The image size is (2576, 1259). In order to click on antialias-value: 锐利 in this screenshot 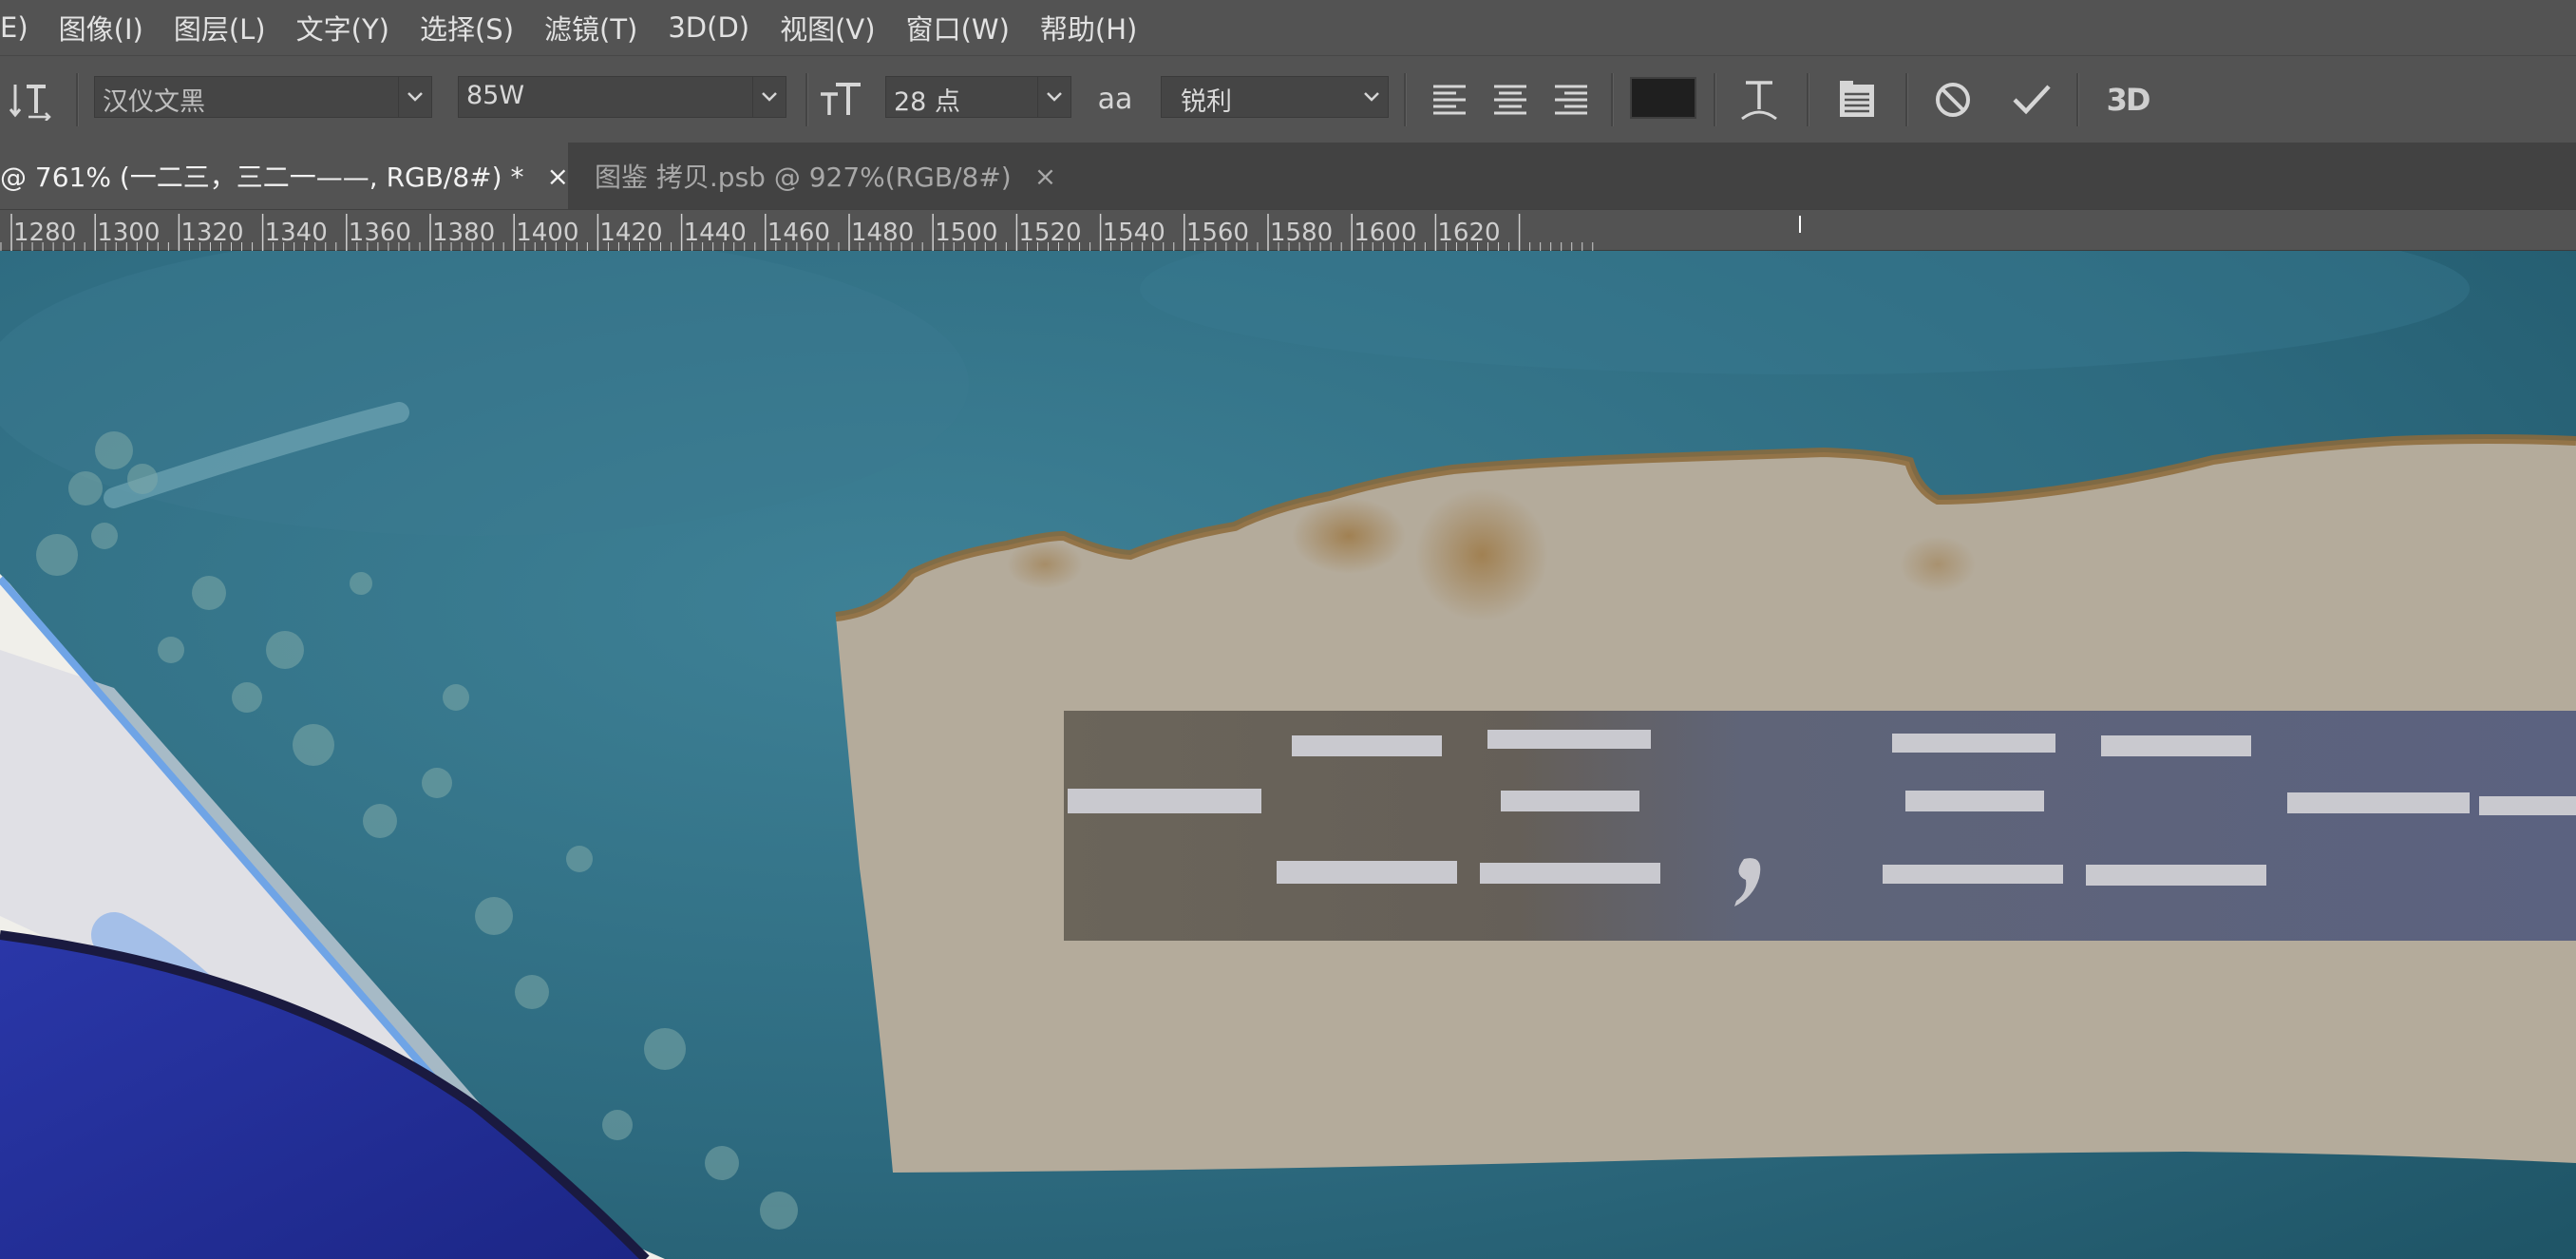, I will do `click(1206, 102)`.